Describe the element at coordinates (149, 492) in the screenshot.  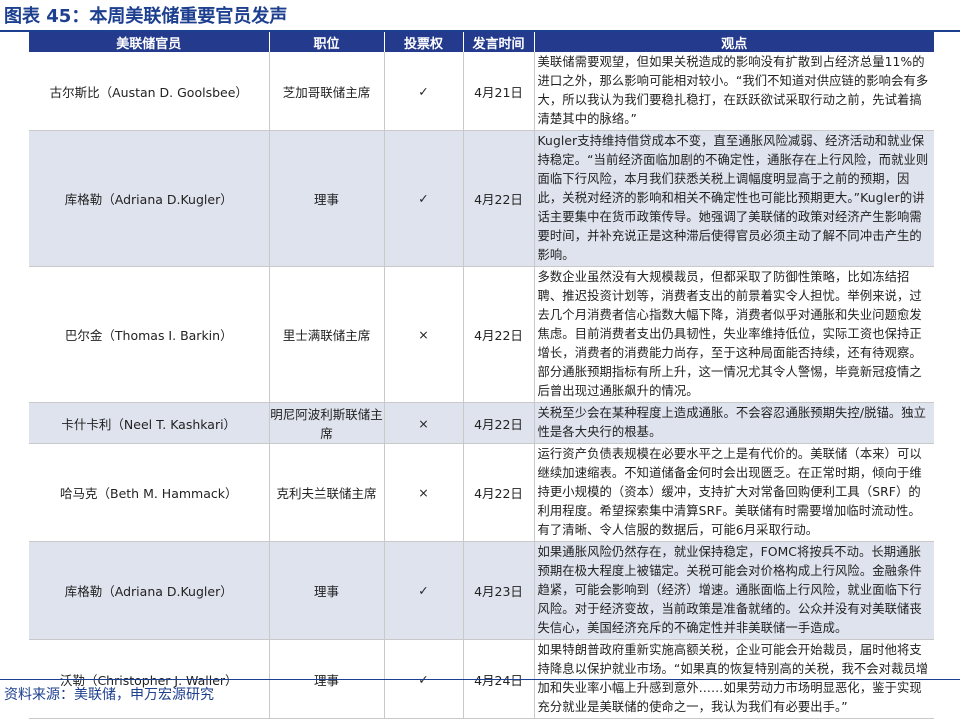
I see `official-name: 哈马克（Beth M. Hammack）` at that location.